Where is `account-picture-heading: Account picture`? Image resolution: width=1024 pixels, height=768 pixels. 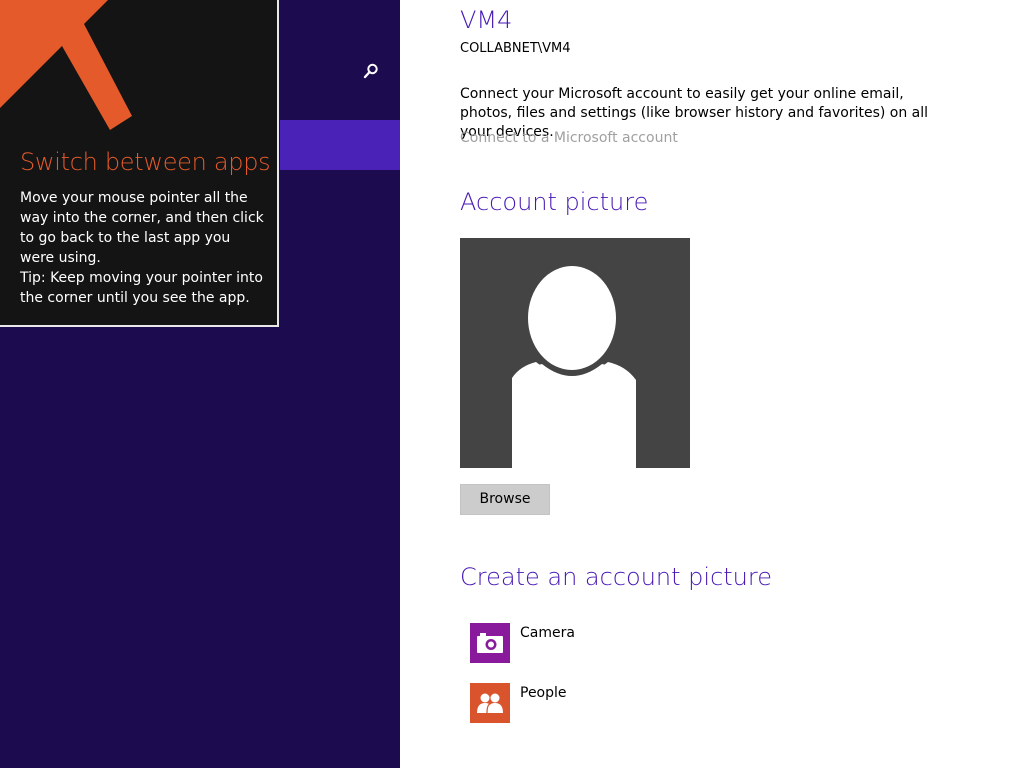 account-picture-heading: Account picture is located at coordinates (554, 202).